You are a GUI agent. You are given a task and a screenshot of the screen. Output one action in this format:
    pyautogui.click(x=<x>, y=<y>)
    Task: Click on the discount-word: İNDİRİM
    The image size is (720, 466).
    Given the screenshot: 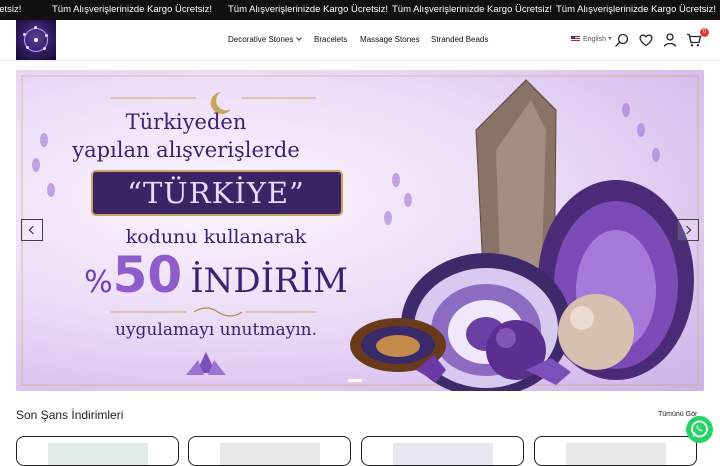 What is the action you would take?
    pyautogui.click(x=269, y=281)
    